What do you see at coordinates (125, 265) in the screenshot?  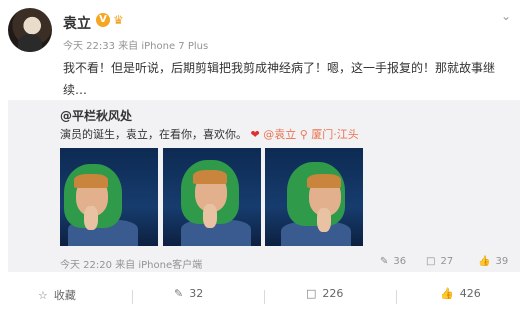 I see `repost-source-prefix: 来自` at bounding box center [125, 265].